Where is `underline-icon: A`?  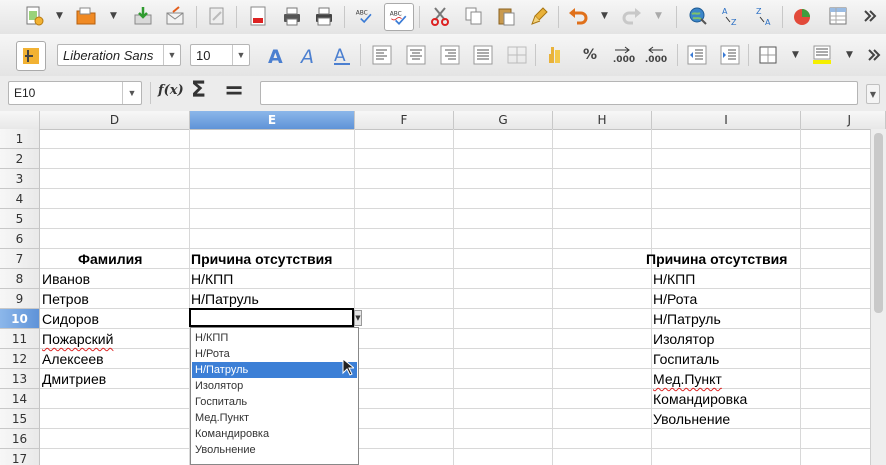
underline-icon: A is located at coordinates (342, 55).